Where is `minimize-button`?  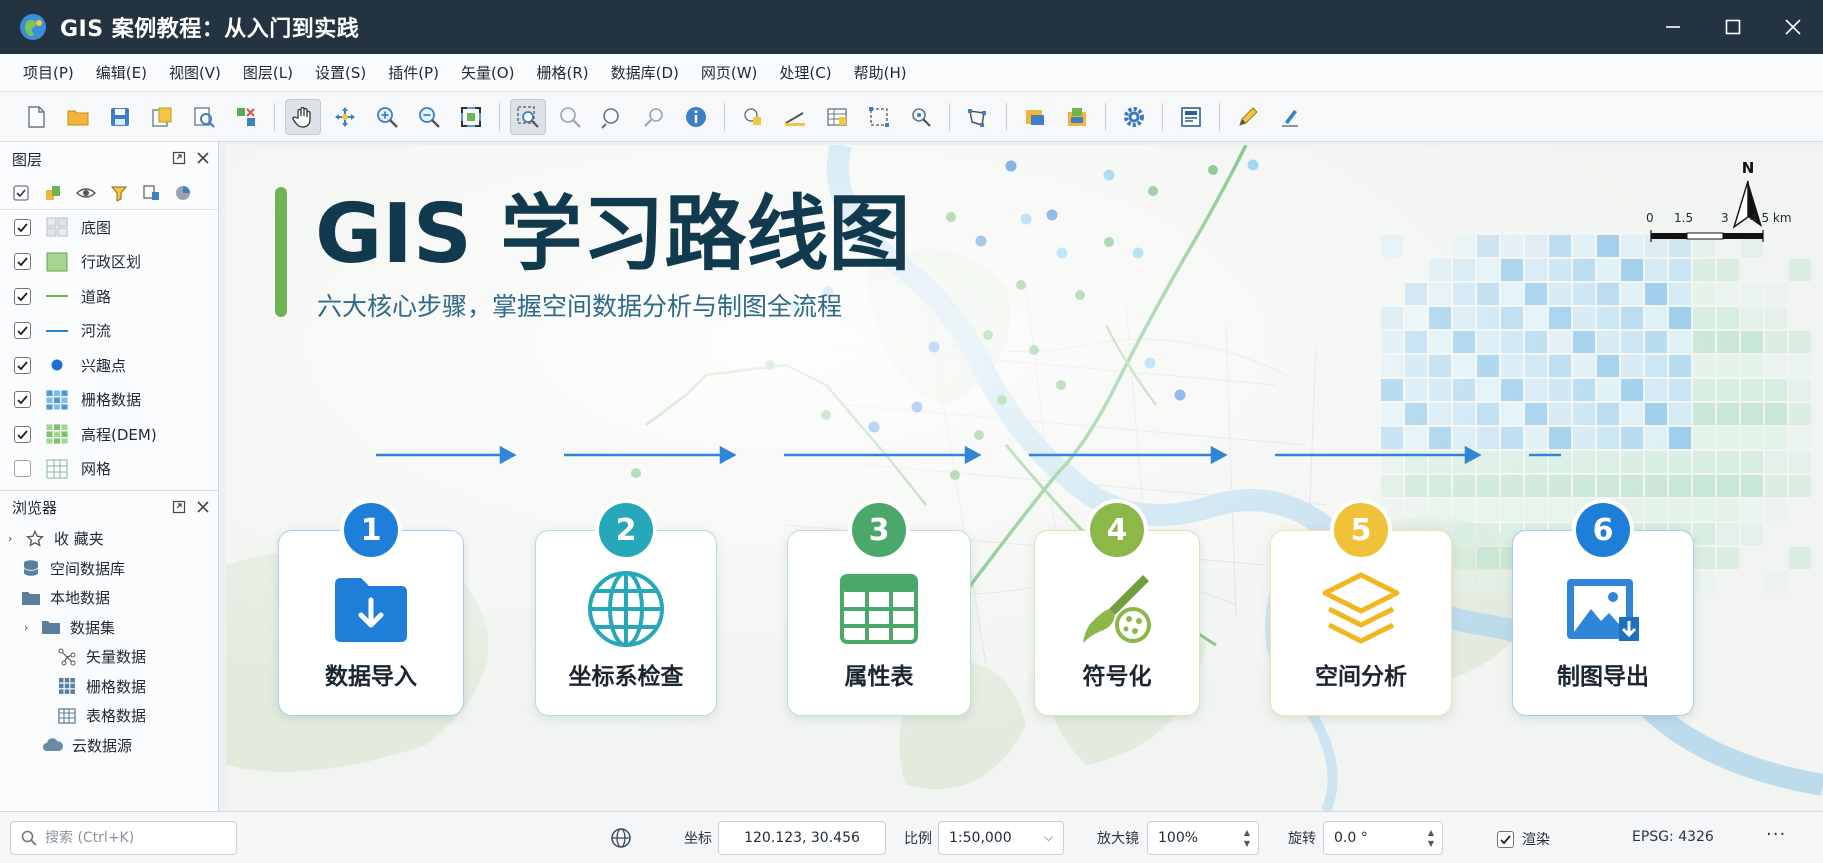
minimize-button is located at coordinates (1673, 27).